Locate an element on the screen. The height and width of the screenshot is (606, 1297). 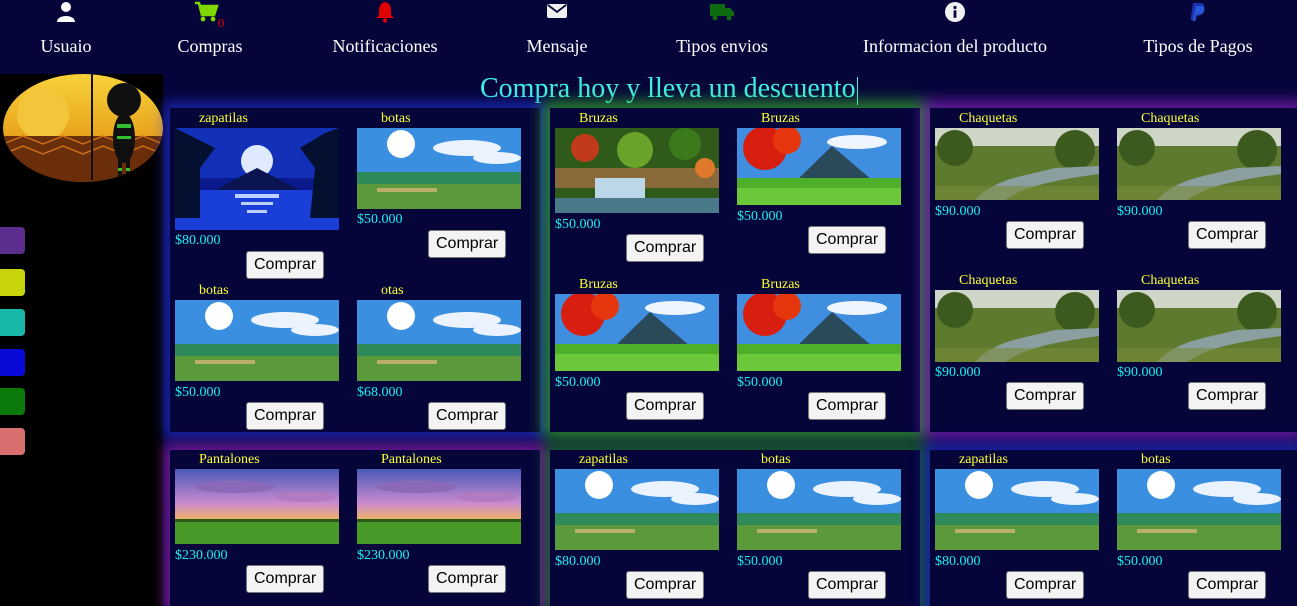
nav-informacion-producto: Informacion del producto is located at coordinates (955, 28).